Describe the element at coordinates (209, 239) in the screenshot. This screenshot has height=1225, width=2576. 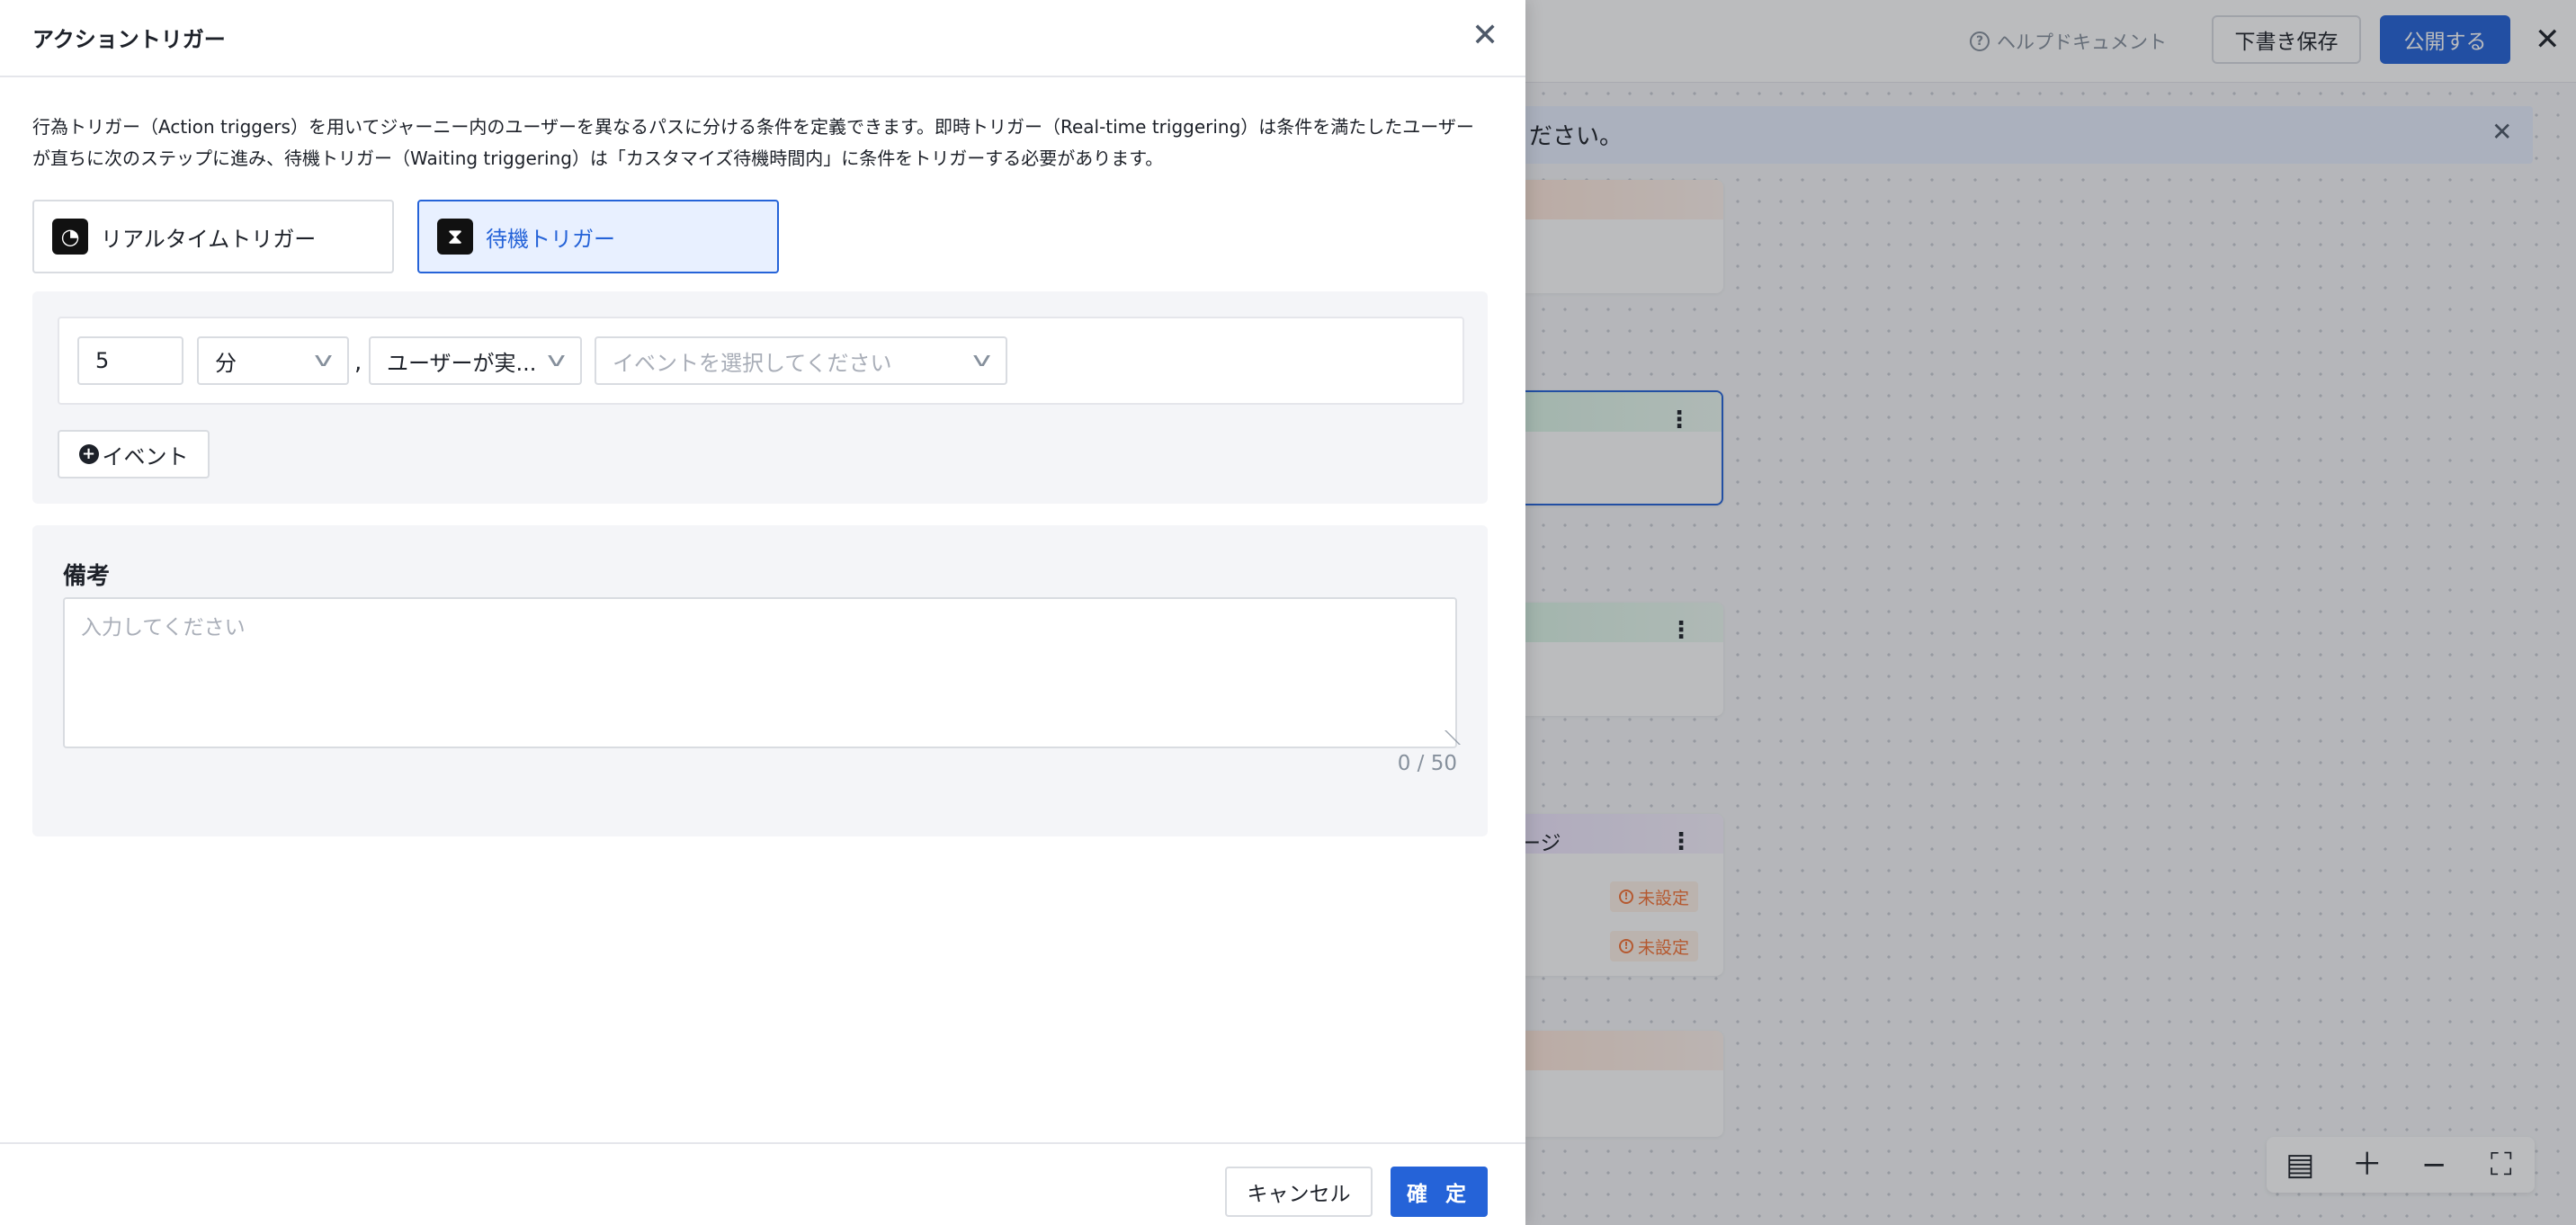
I see `option-label: リアルタイムトリガー` at that location.